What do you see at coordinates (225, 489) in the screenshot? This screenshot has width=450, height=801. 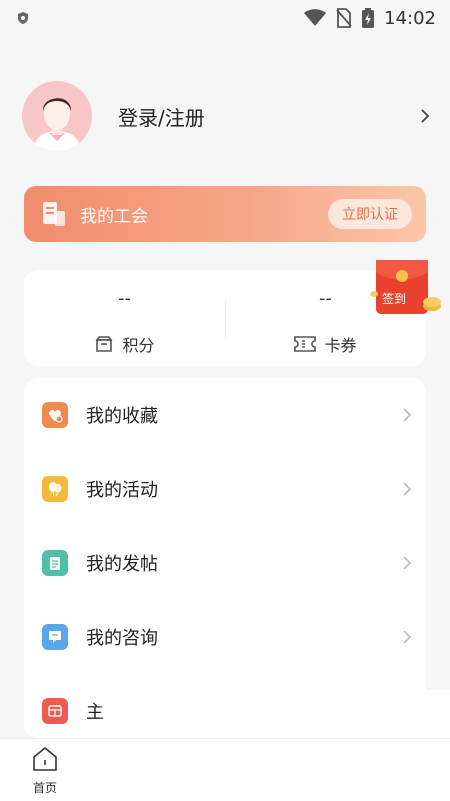 I see `menu-item-activities: 我的活动` at bounding box center [225, 489].